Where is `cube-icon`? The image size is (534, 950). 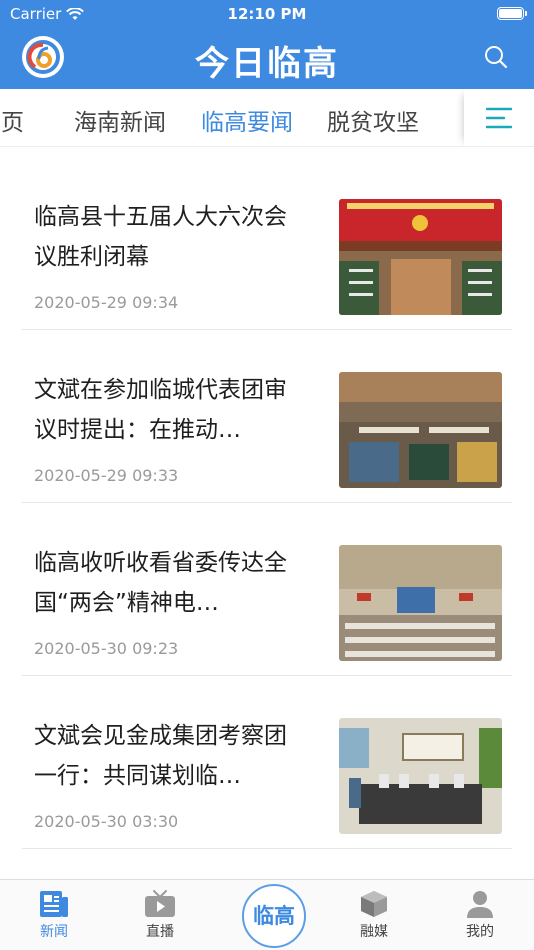 cube-icon is located at coordinates (374, 904).